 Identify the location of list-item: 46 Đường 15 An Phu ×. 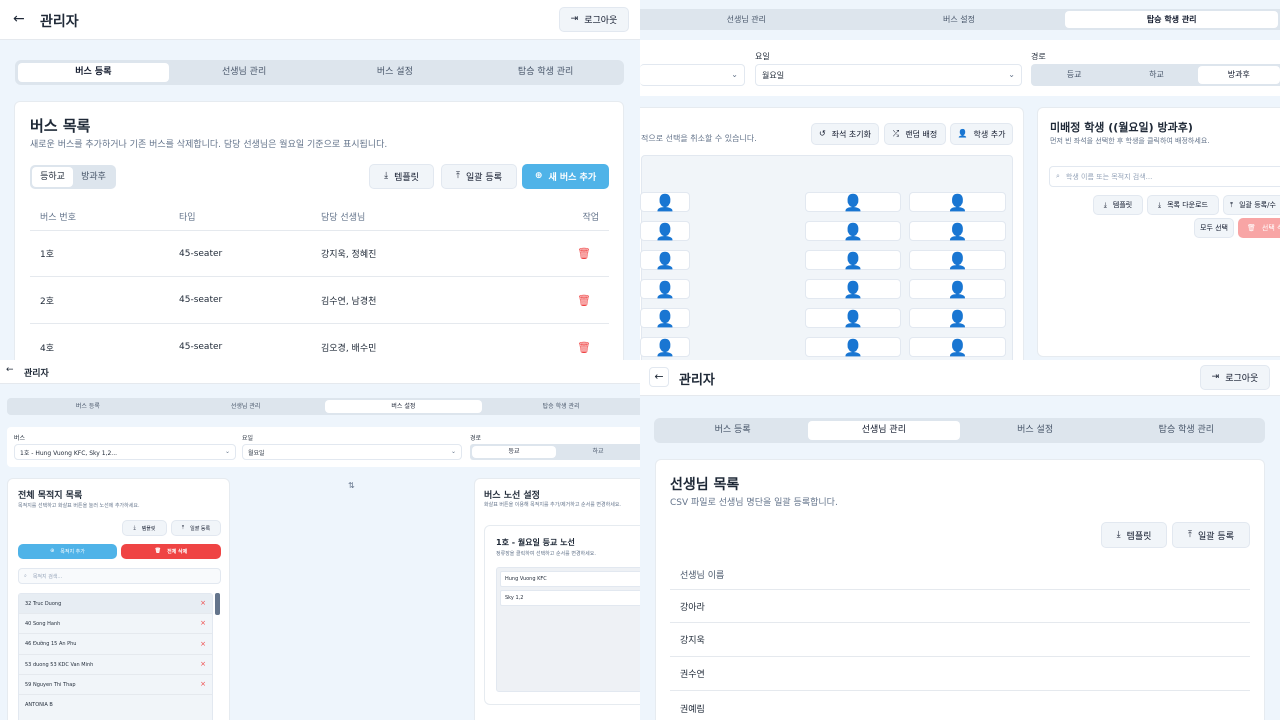
(115, 644).